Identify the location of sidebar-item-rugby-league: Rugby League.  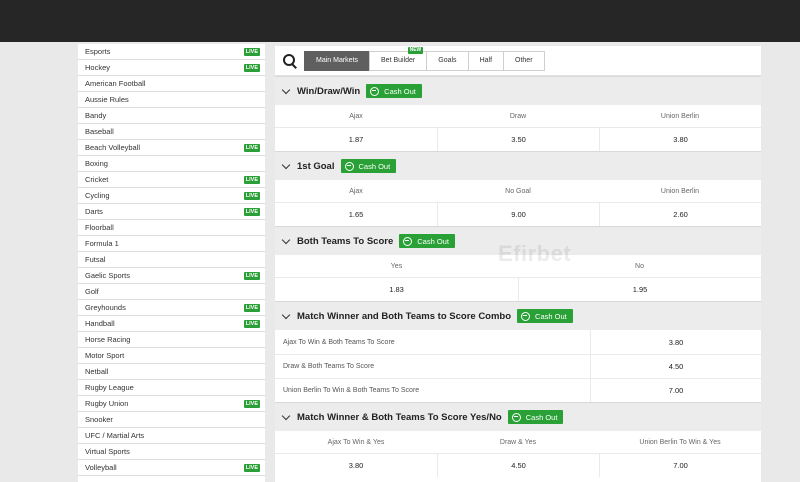
(171, 388).